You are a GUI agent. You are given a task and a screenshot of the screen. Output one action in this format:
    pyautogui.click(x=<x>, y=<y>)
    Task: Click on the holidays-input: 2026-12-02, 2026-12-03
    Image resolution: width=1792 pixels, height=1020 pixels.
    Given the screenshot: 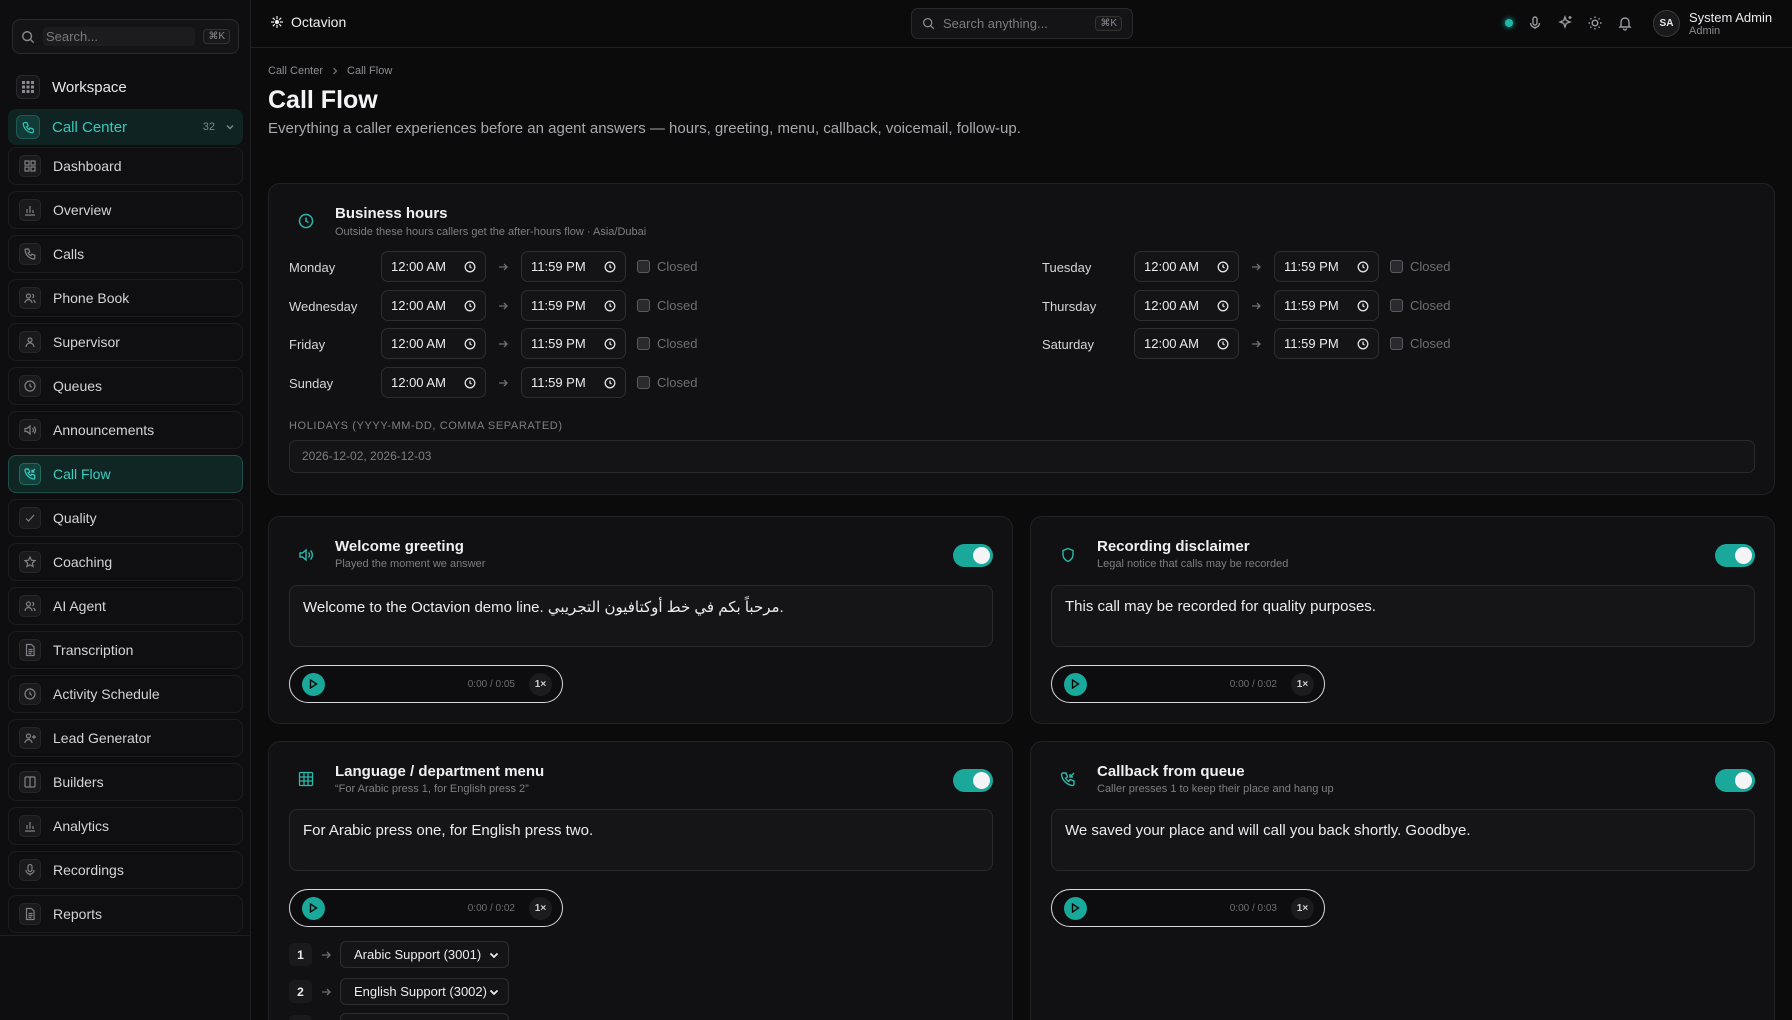 What is the action you would take?
    pyautogui.click(x=1022, y=456)
    